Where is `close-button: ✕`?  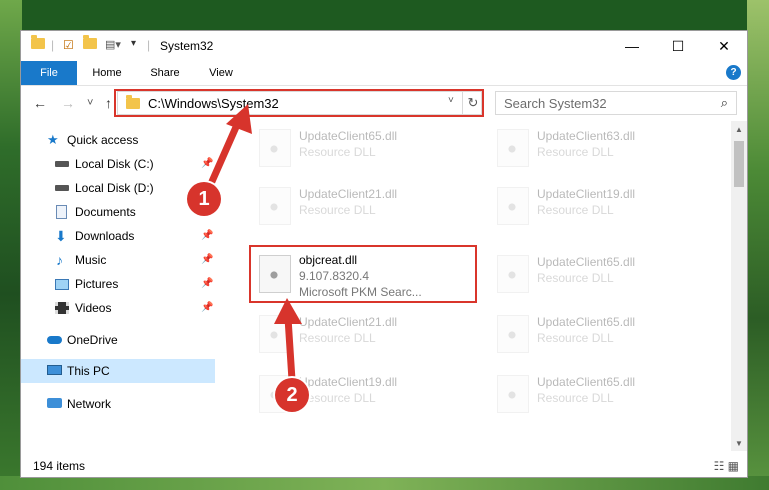
close-button: ✕ is located at coordinates (724, 46).